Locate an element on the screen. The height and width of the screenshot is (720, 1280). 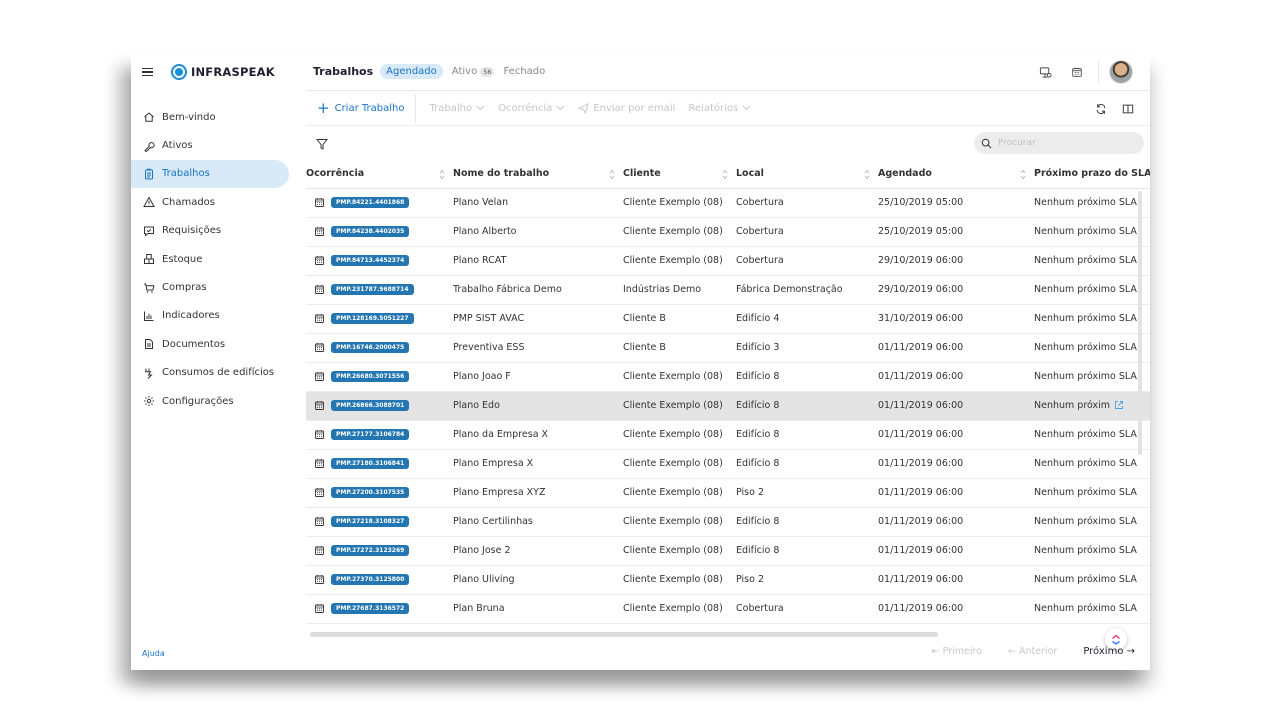
cell-ocorrencia: PMP.128169.5051227 is located at coordinates (379, 319).